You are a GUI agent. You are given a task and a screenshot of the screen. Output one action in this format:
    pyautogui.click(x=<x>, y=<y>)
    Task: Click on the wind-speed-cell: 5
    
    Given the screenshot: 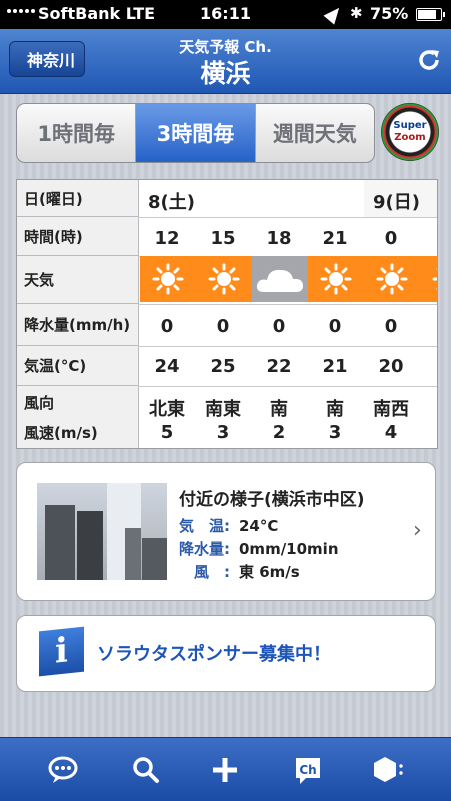 What is the action you would take?
    pyautogui.click(x=167, y=432)
    